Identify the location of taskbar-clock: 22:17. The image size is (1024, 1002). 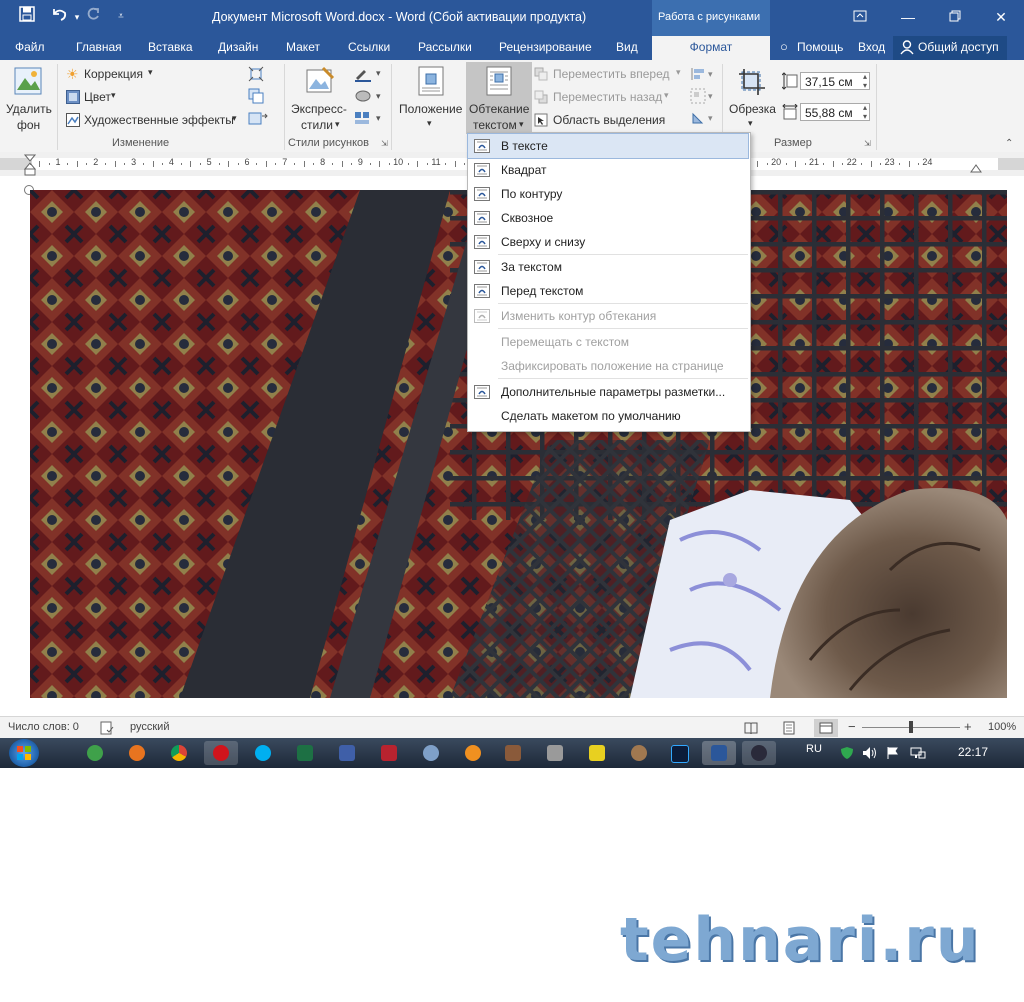
(973, 752).